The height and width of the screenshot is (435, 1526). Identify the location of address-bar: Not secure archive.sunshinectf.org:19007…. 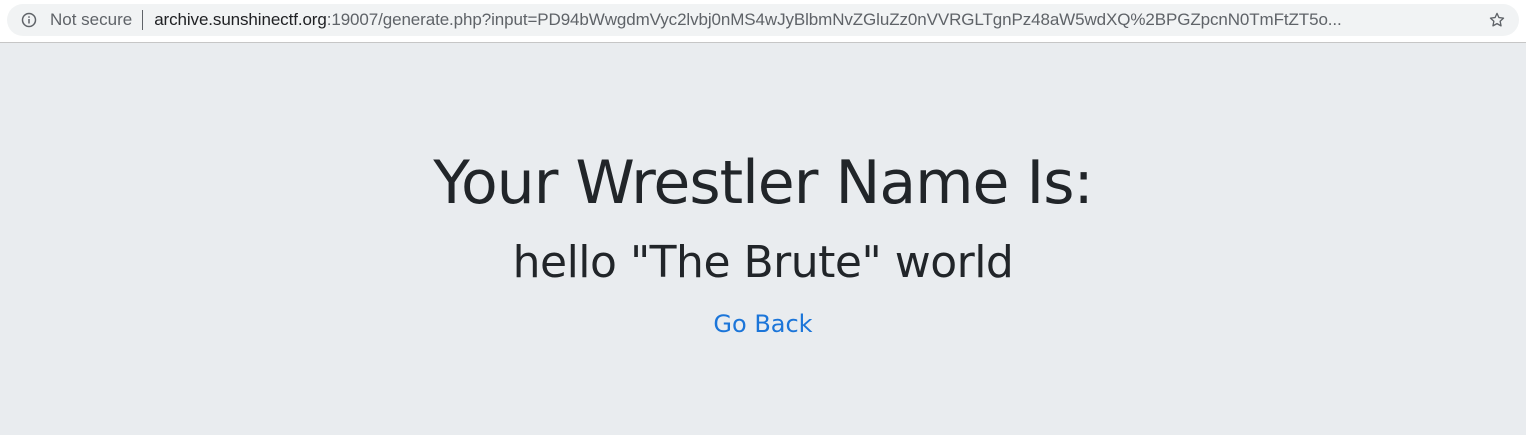
(763, 20).